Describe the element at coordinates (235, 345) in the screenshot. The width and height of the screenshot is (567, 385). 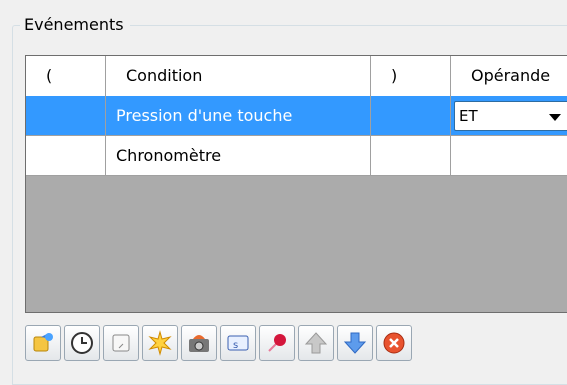
I see `svg-text: s` at that location.